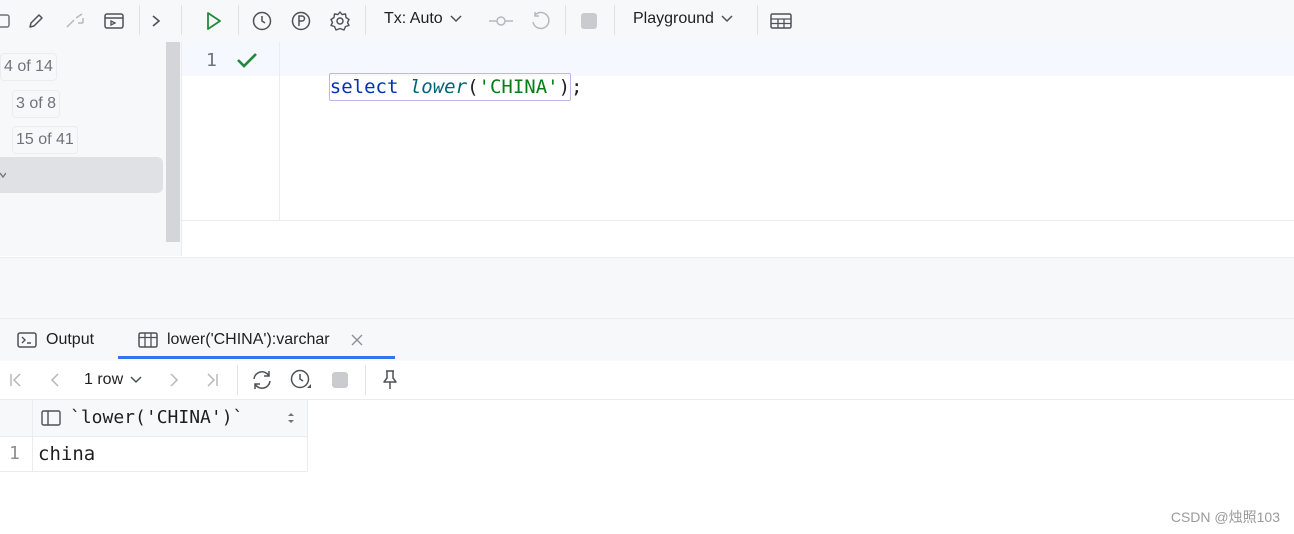 This screenshot has height=534, width=1294. What do you see at coordinates (148, 340) in the screenshot?
I see `table-icon` at bounding box center [148, 340].